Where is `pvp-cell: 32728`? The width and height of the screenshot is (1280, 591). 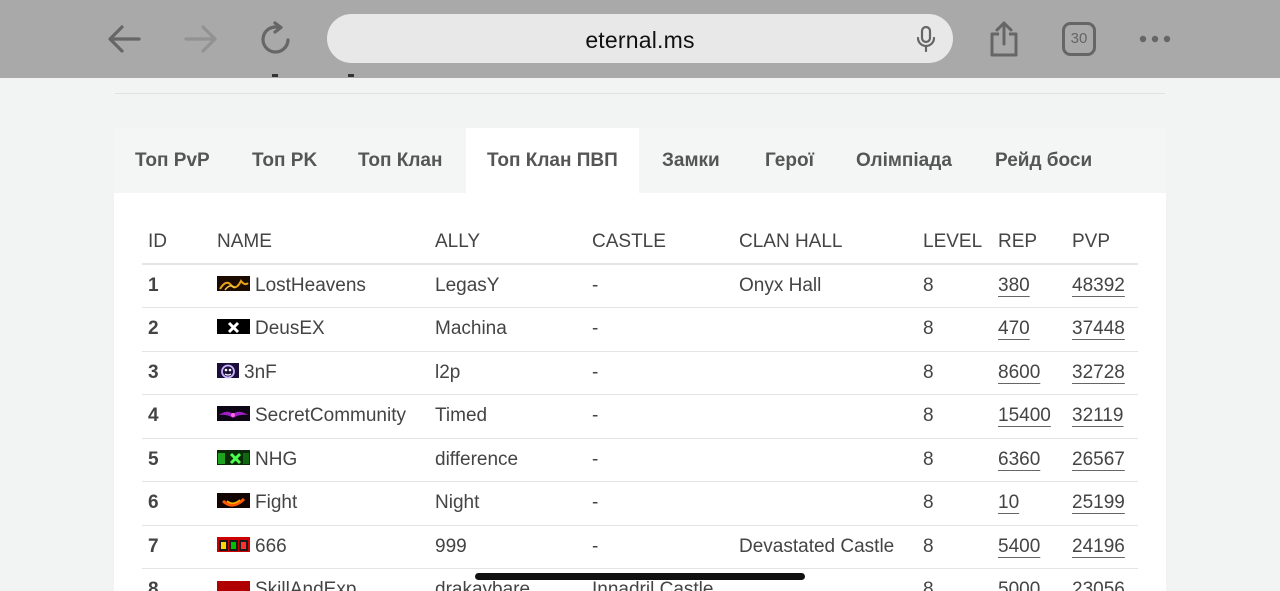 pvp-cell: 32728 is located at coordinates (1102, 373).